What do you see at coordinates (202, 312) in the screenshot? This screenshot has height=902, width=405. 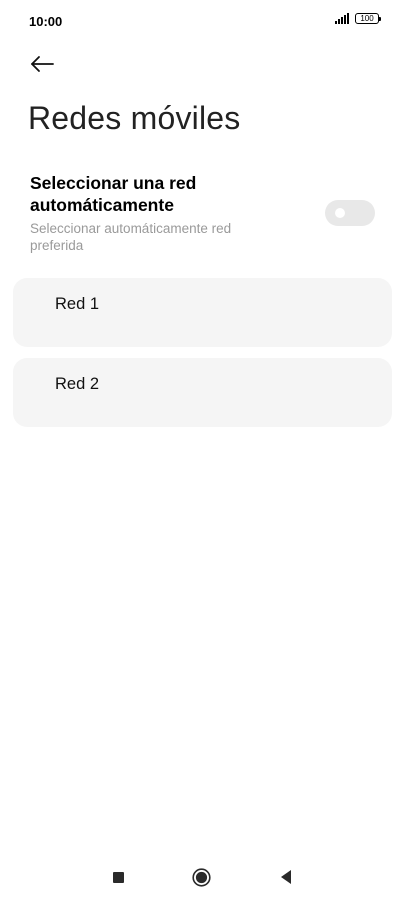 I see `network-card-red-1: Red 1` at bounding box center [202, 312].